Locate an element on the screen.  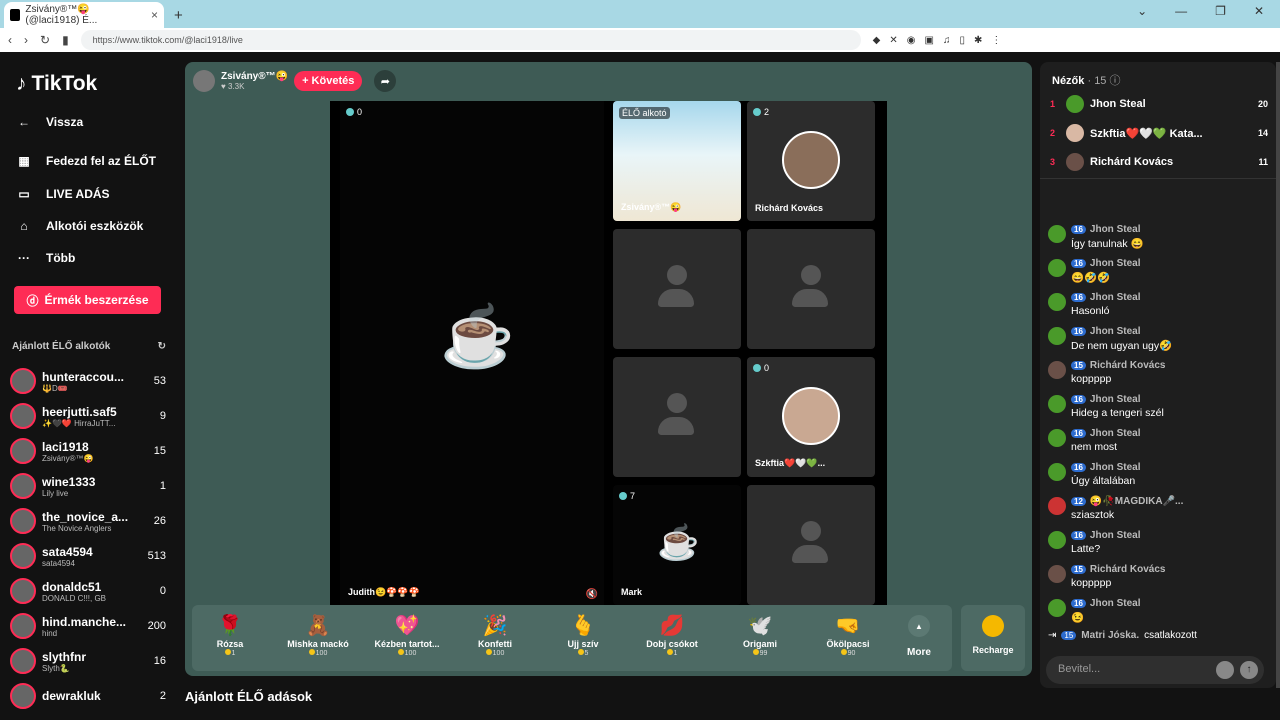
emoji-icon is located at coordinates (1225, 670).